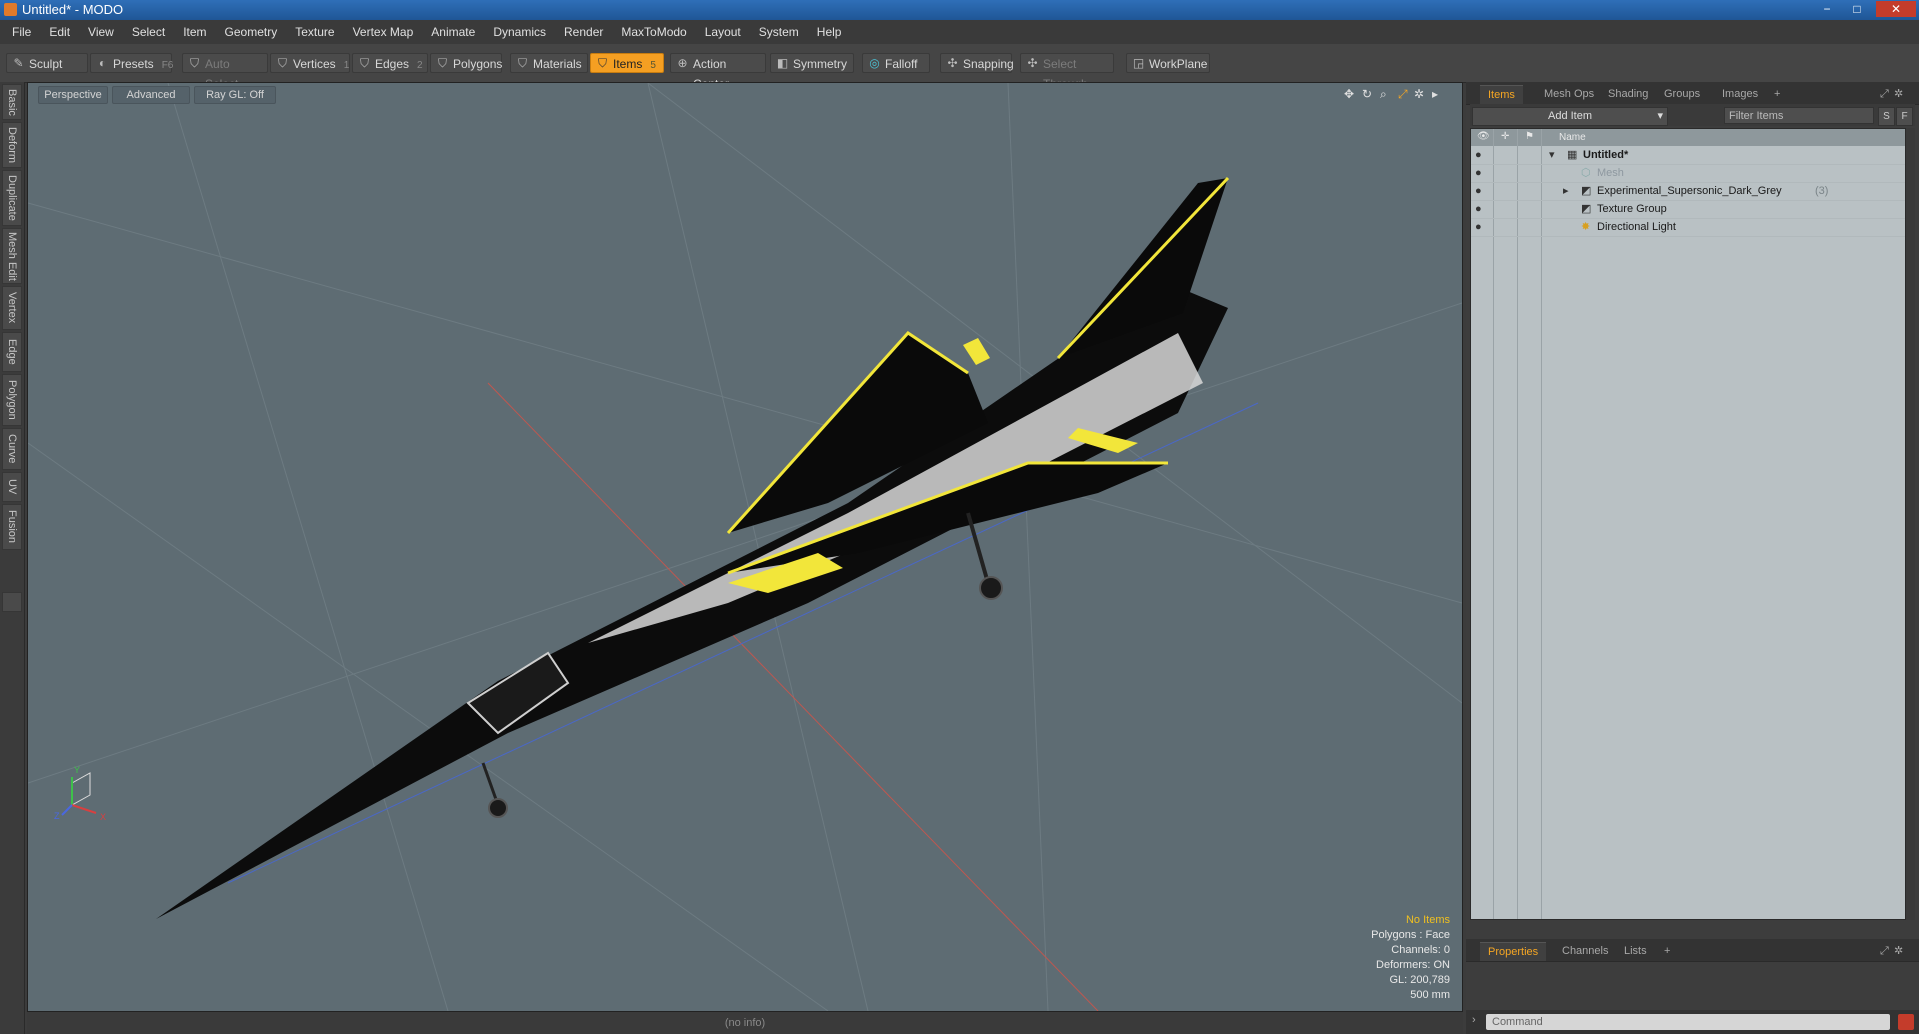 The image size is (1919, 1034). What do you see at coordinates (653, 32) in the screenshot?
I see `menu-maxtomodo: MaxToModo` at bounding box center [653, 32].